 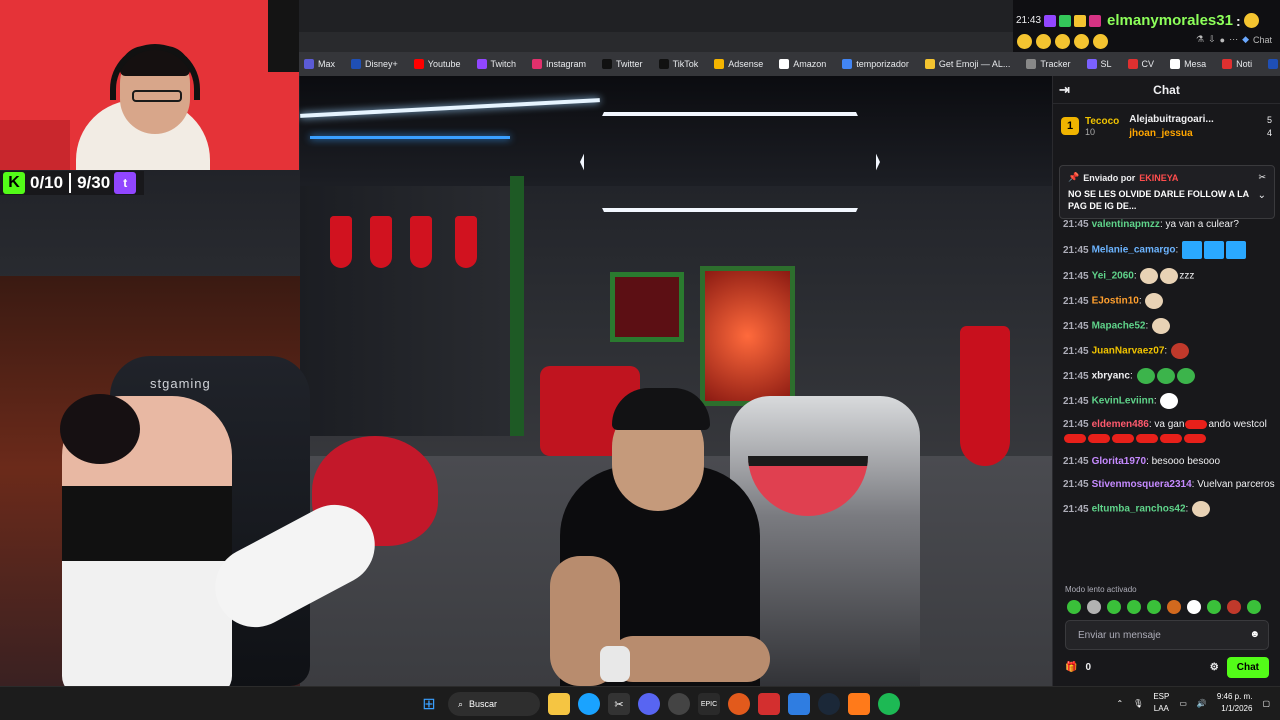 What do you see at coordinates (559, 704) in the screenshot?
I see `file-explorer-icon` at bounding box center [559, 704].